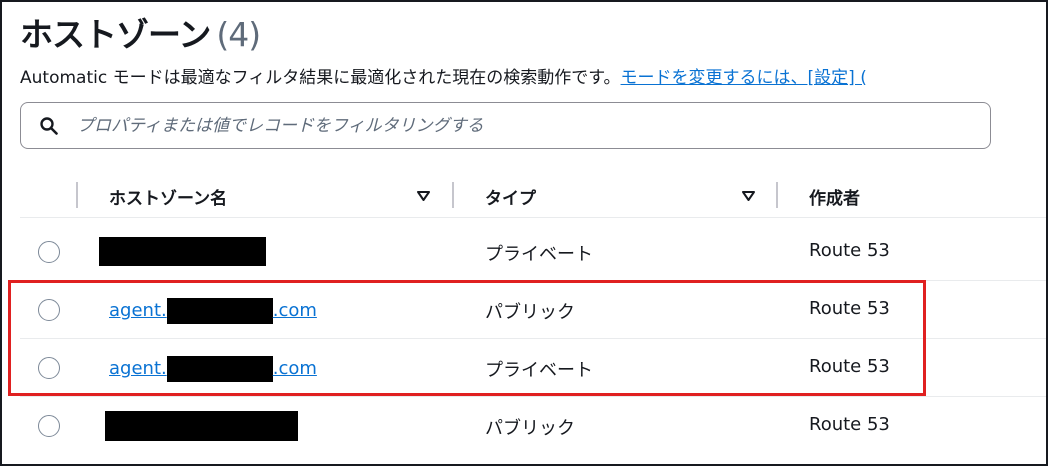 The height and width of the screenshot is (466, 1048). Describe the element at coordinates (510, 196) in the screenshot. I see `column-header-type: タイプ` at that location.